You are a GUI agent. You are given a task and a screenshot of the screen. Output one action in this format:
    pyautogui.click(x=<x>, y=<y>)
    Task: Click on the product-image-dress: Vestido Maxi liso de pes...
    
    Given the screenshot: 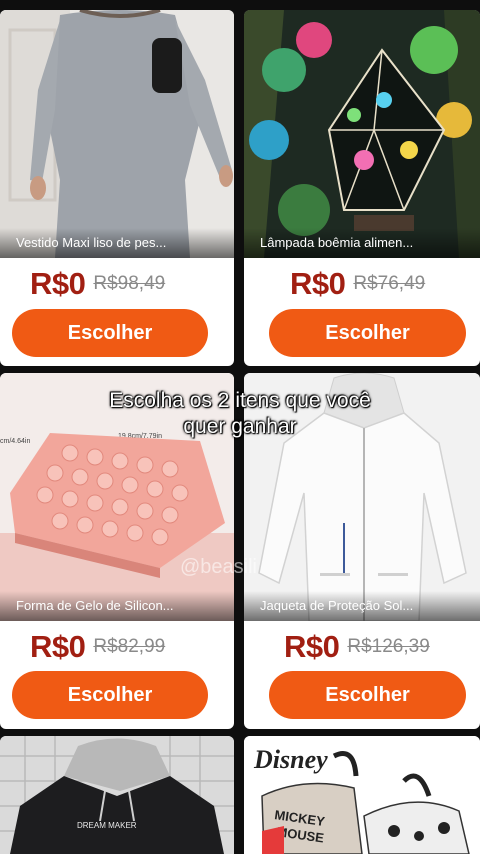 What is the action you would take?
    pyautogui.click(x=117, y=134)
    